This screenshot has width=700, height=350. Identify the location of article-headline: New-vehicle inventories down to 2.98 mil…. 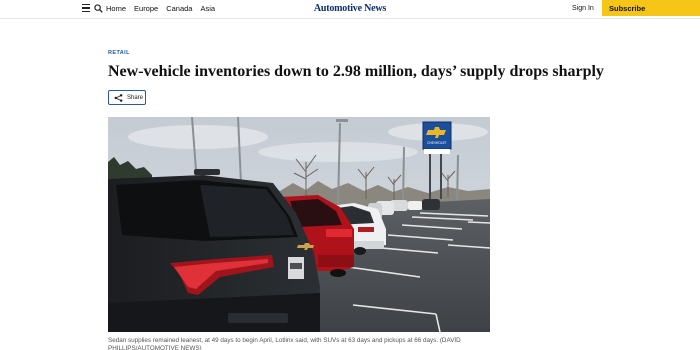
(356, 71).